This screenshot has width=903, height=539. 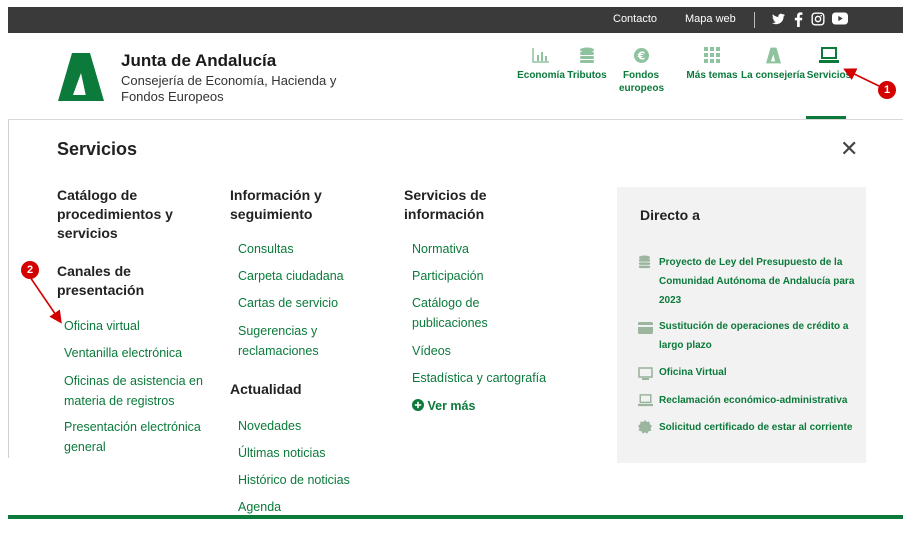 What do you see at coordinates (887, 90) in the screenshot?
I see `annotation-marker-1: 1` at bounding box center [887, 90].